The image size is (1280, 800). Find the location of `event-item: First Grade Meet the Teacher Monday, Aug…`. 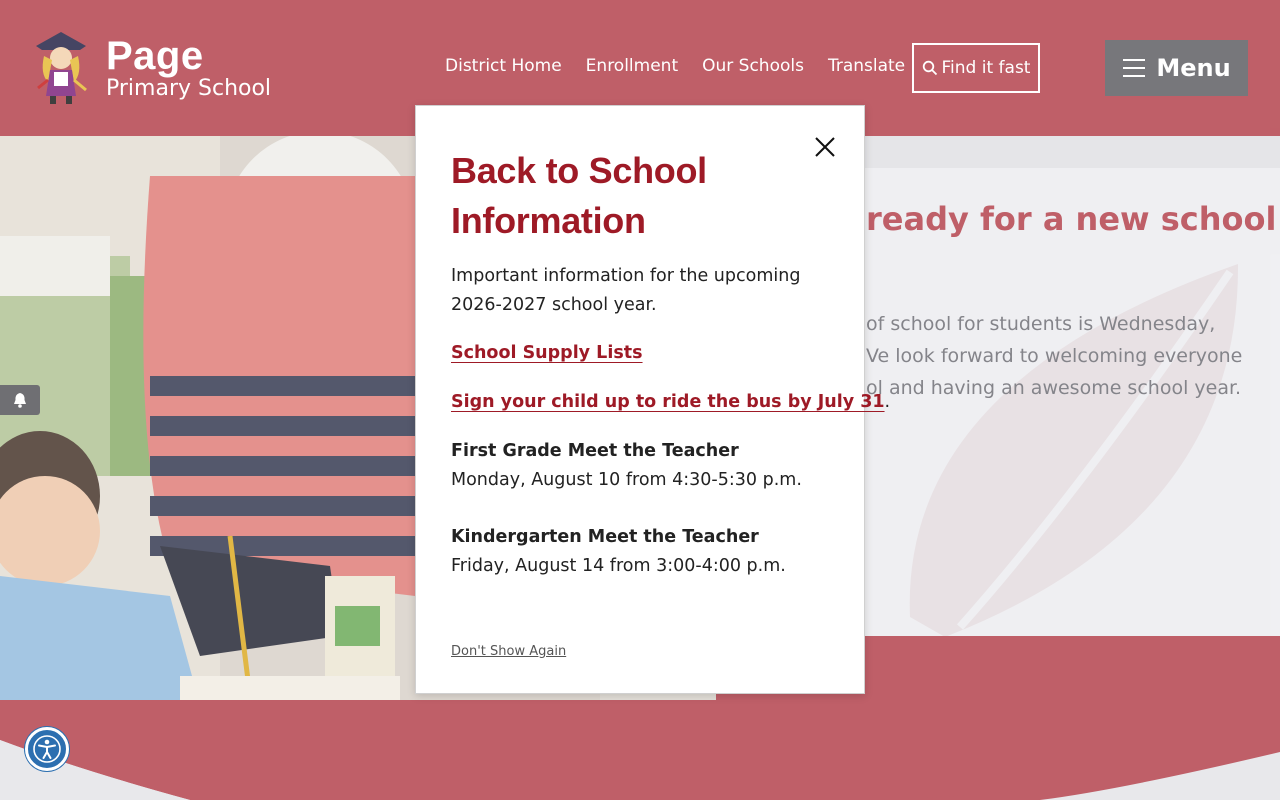

event-item: First Grade Meet the Teacher Monday, Aug… is located at coordinates (626, 466).